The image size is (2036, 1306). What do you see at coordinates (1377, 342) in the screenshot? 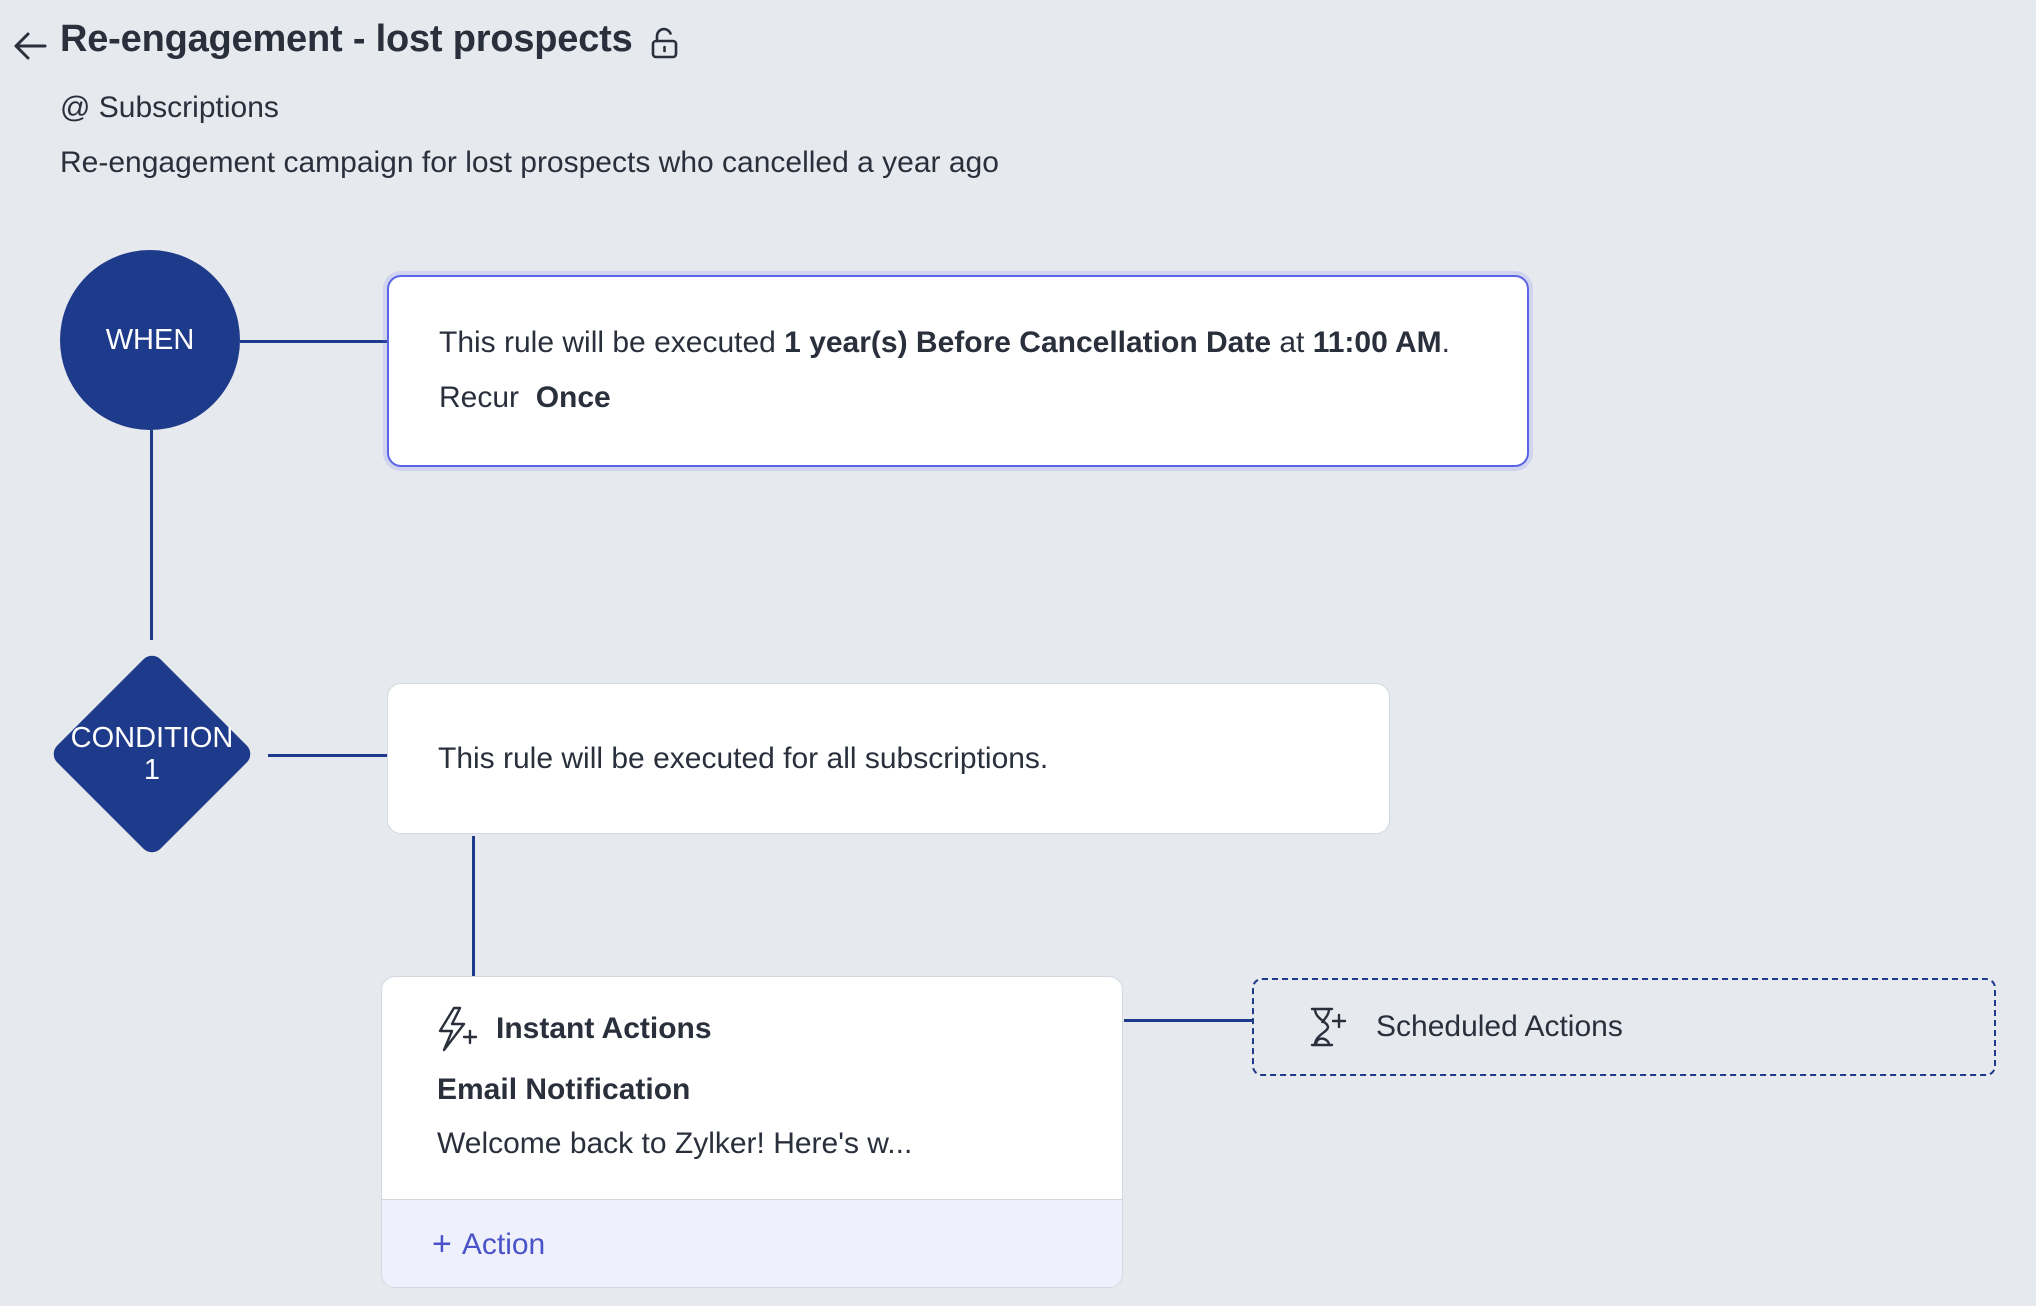
I see `rule-time: 11:00 AM` at bounding box center [1377, 342].